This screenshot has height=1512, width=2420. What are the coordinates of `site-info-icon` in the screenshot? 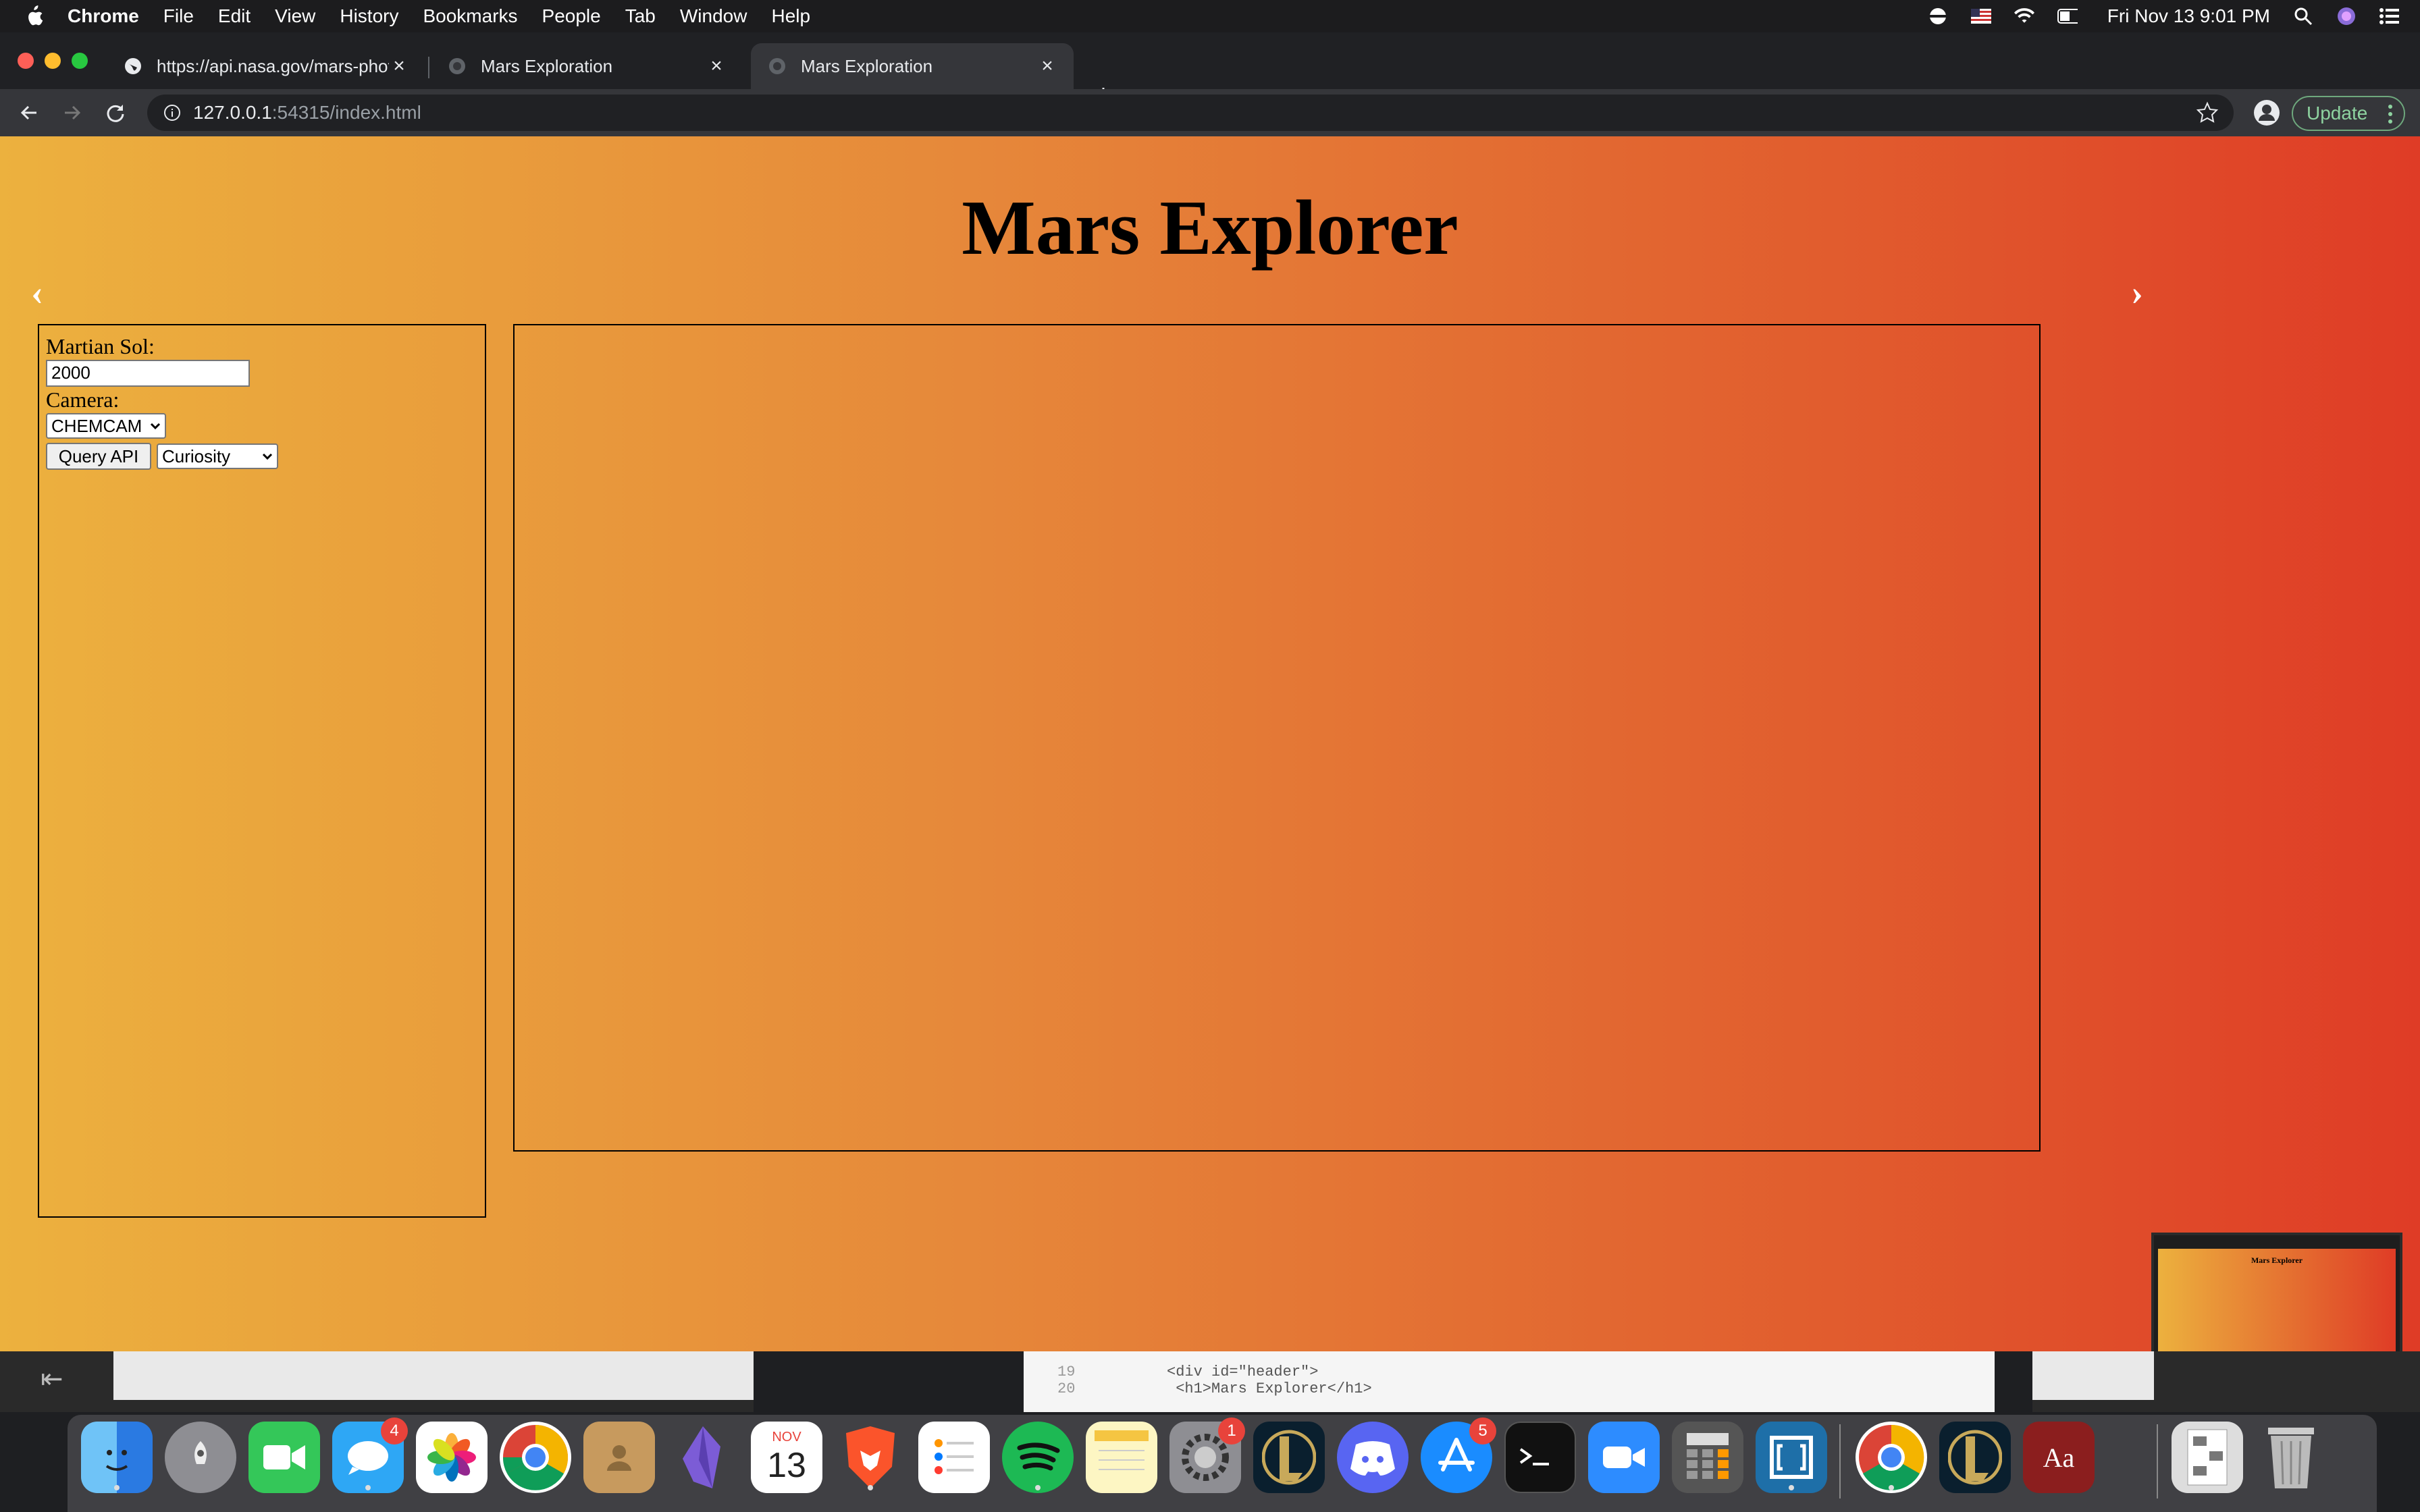 It's located at (172, 113).